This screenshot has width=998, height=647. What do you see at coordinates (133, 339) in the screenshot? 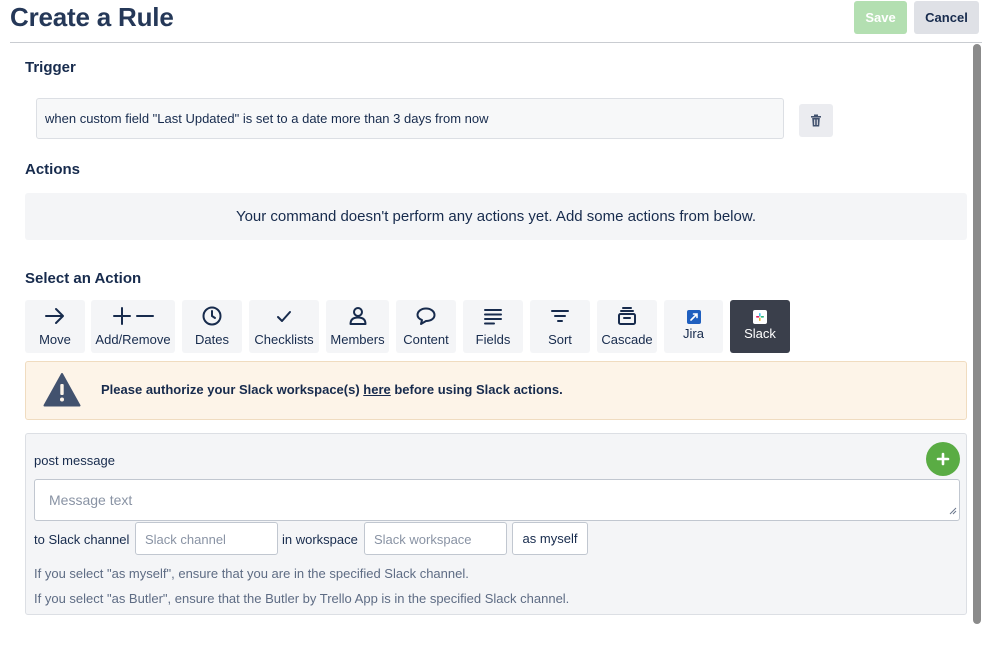
I see `tab-label: Add/Remove` at bounding box center [133, 339].